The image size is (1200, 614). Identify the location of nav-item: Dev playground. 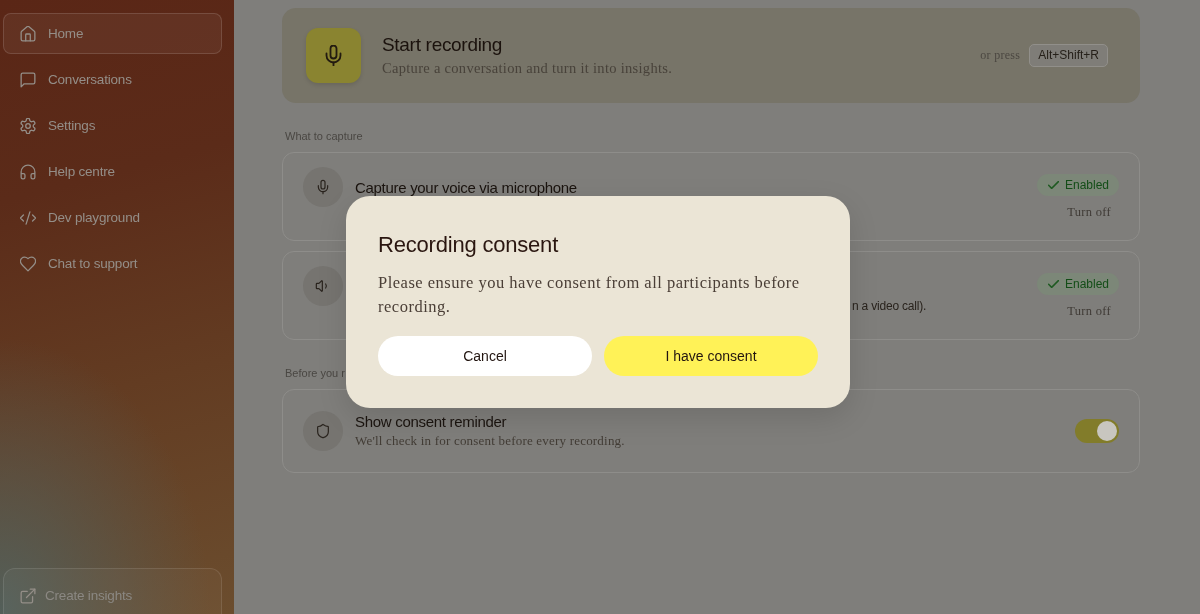
(112, 217).